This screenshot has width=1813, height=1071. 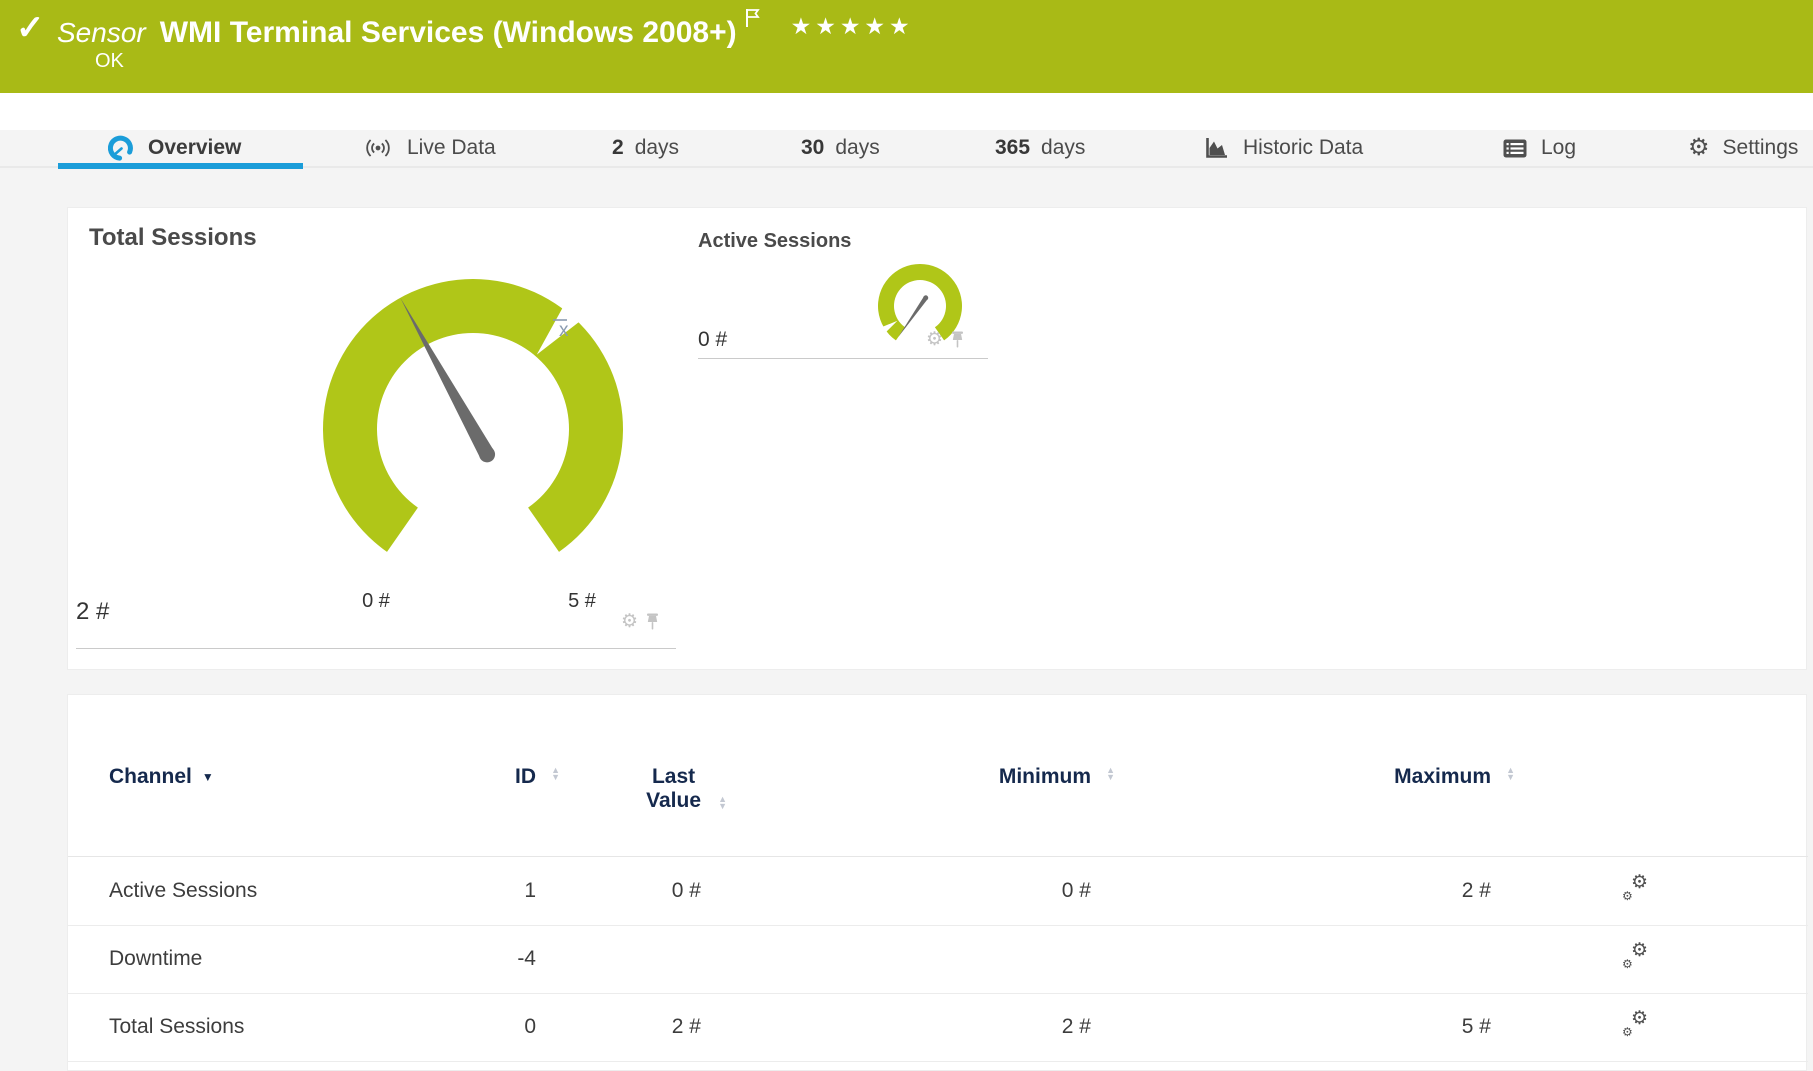 I want to click on channel-maximum: 5 #, so click(x=1476, y=1026).